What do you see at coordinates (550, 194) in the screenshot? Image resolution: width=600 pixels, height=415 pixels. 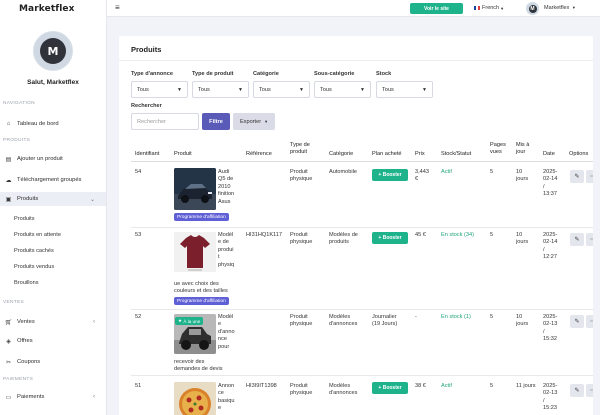 I see `date-line: 13:37` at bounding box center [550, 194].